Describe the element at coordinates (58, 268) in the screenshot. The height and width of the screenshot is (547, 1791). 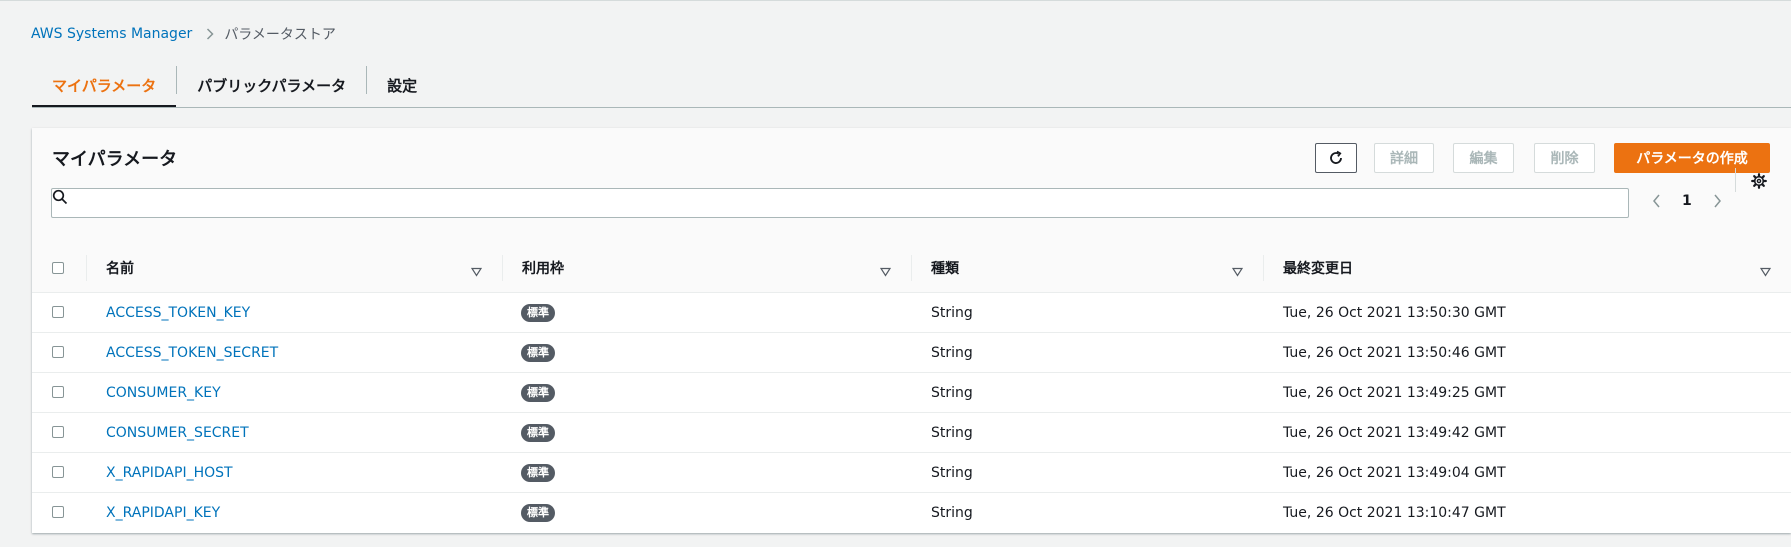
I see `select-all-checkbox` at that location.